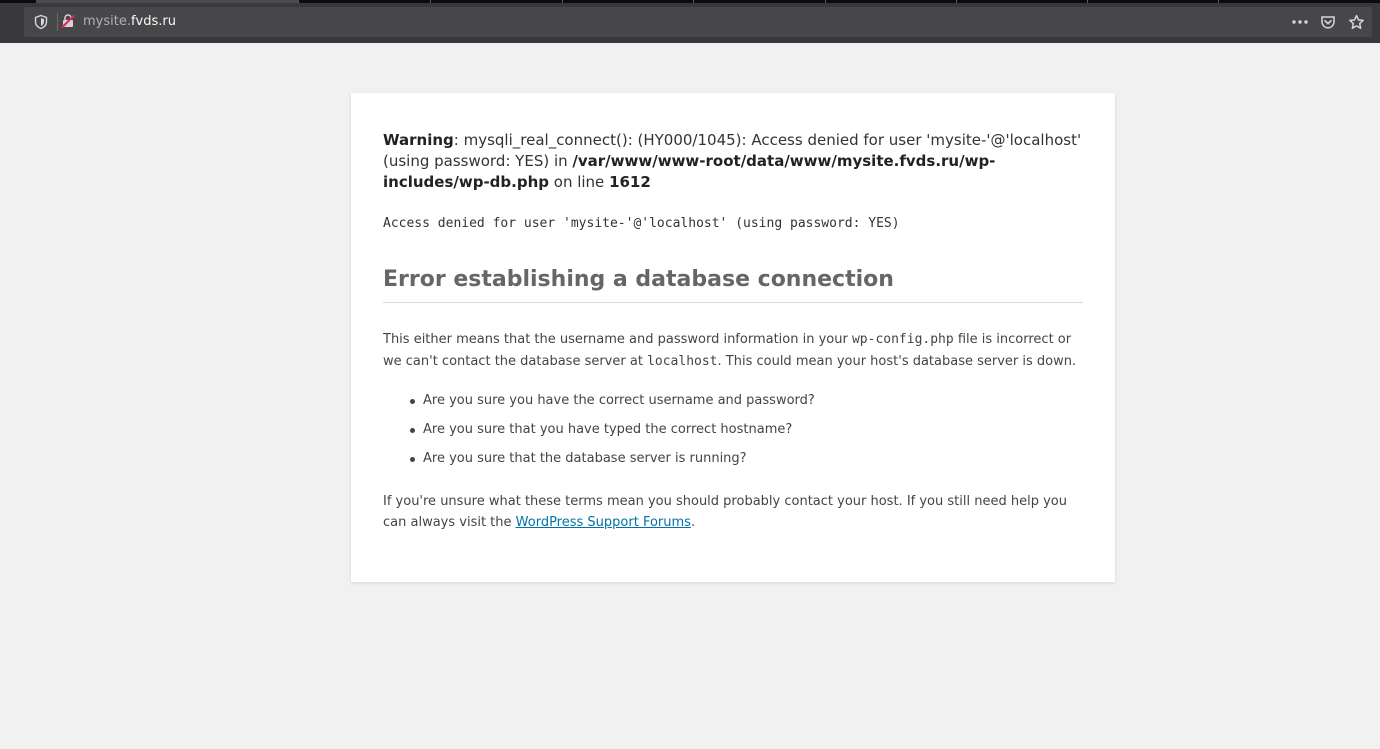 This screenshot has height=749, width=1380. Describe the element at coordinates (153, 21) in the screenshot. I see `url-domain: fvds.ru` at that location.